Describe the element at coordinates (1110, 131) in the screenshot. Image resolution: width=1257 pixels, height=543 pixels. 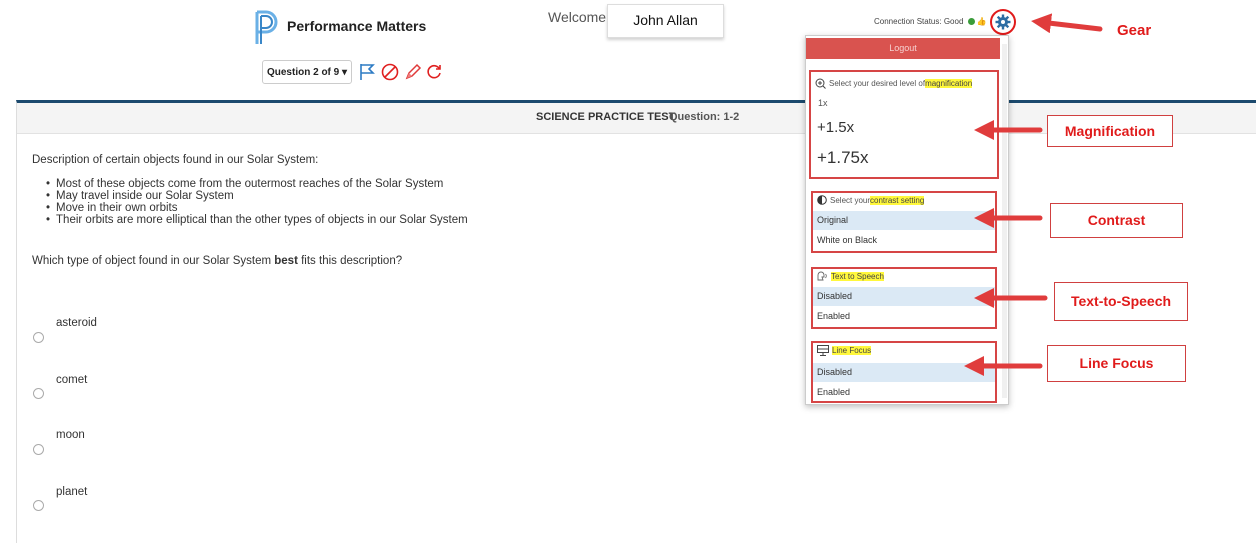
I see `annotation-magnification: Magnification` at that location.